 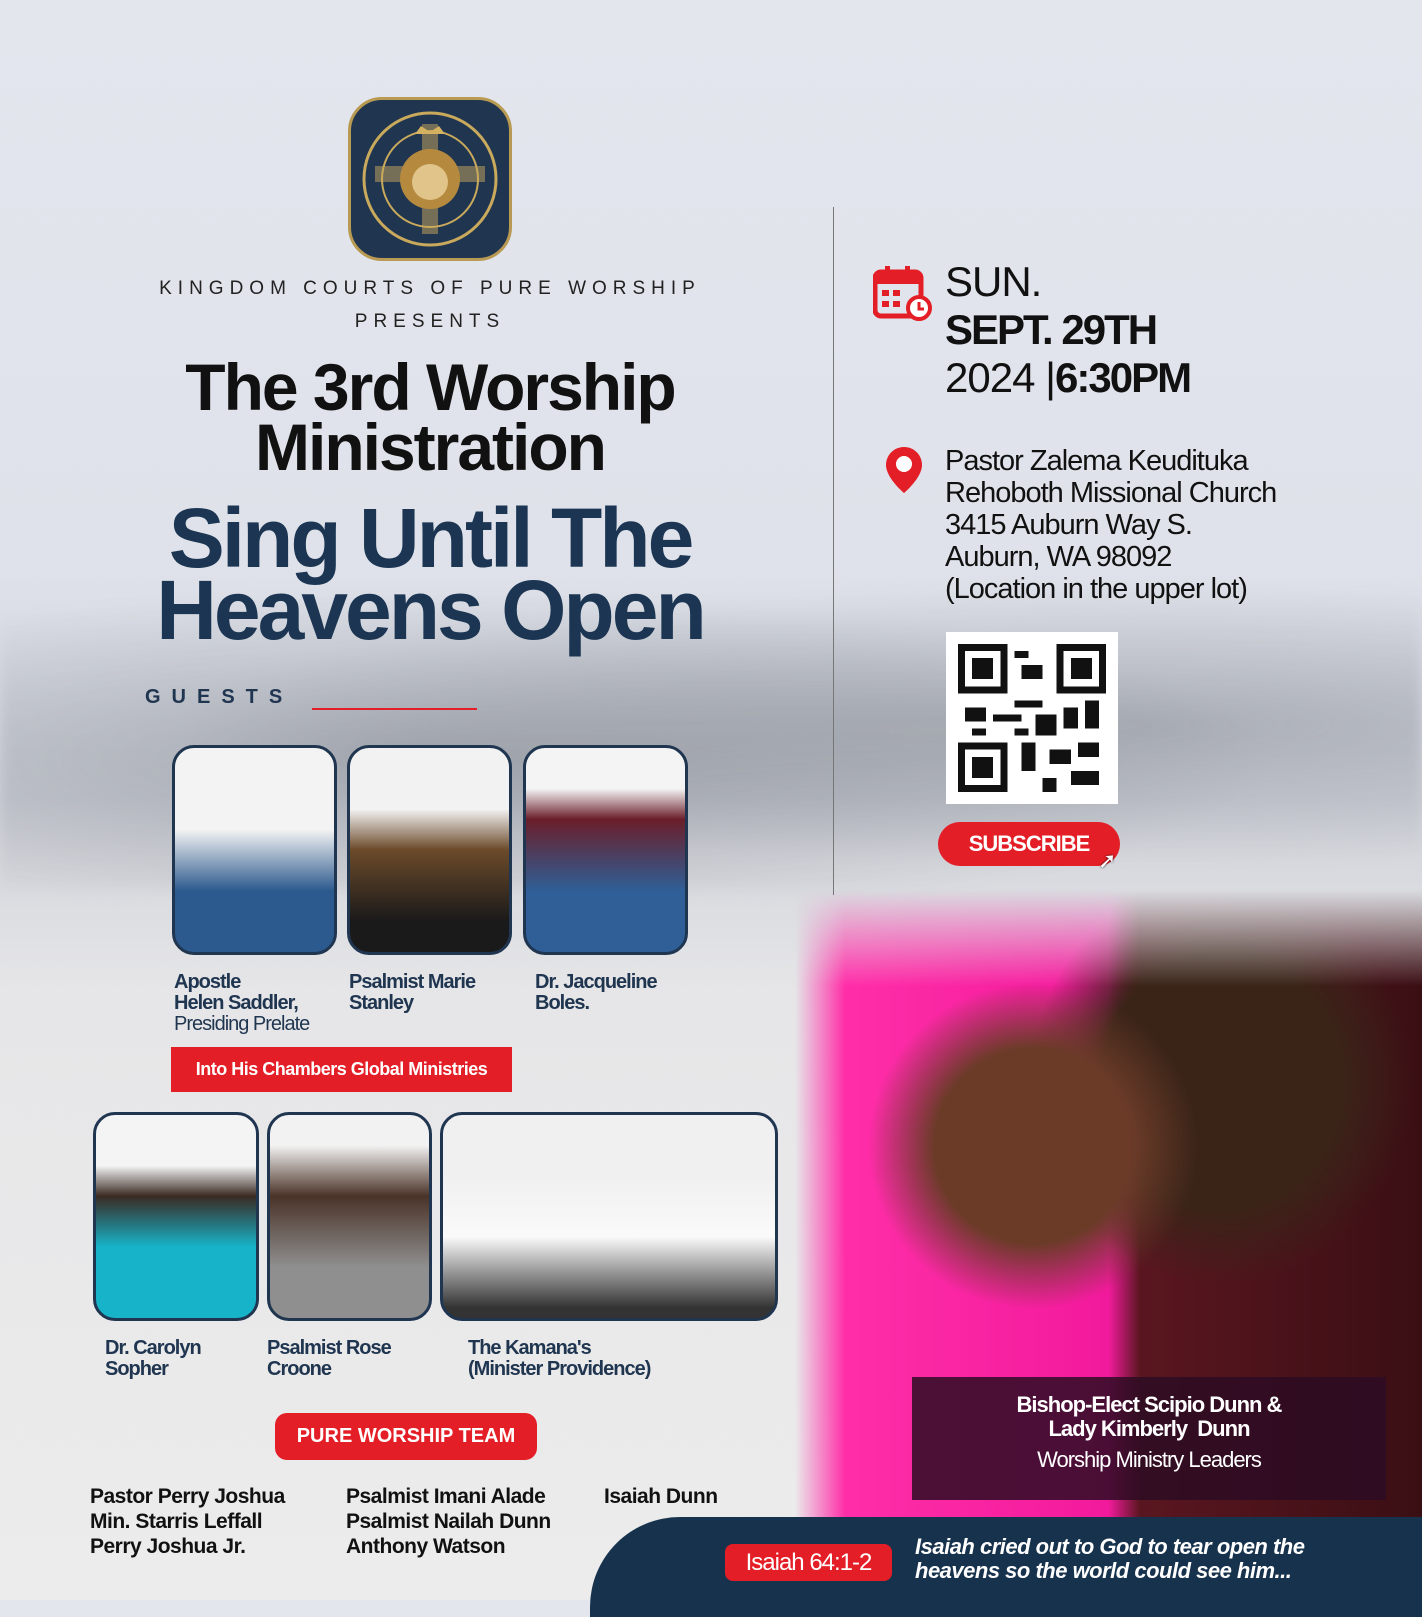 I want to click on guest-name-line: Sopher, so click(x=137, y=1369).